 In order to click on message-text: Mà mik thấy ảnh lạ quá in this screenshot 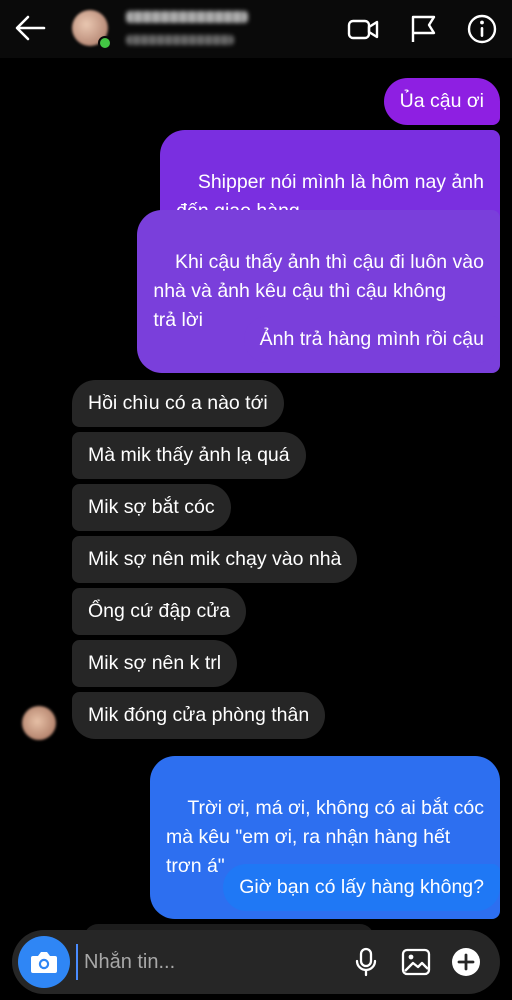, I will do `click(189, 455)`.